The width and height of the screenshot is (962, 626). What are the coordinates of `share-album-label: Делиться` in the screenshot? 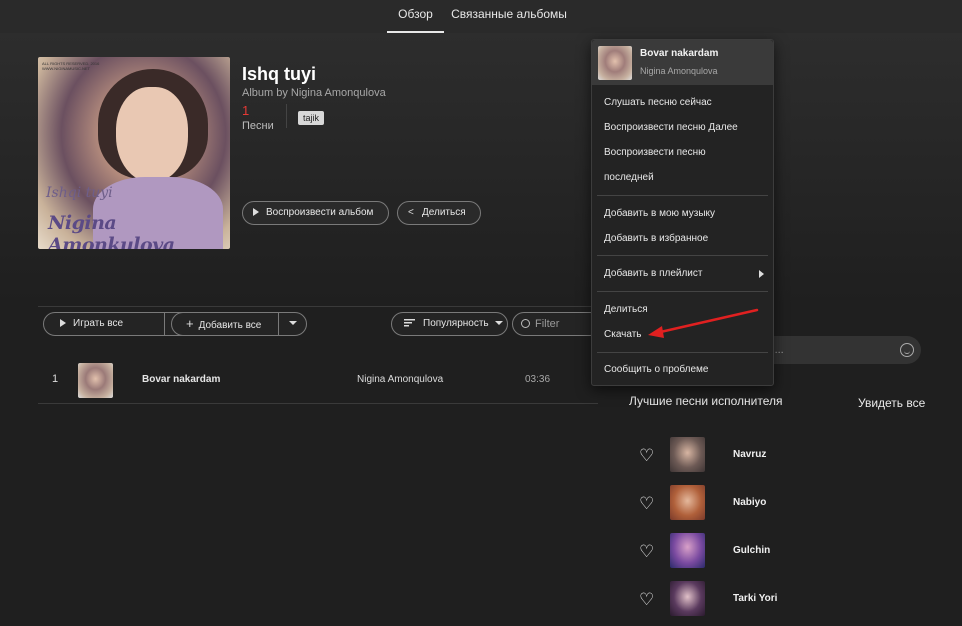 It's located at (444, 212).